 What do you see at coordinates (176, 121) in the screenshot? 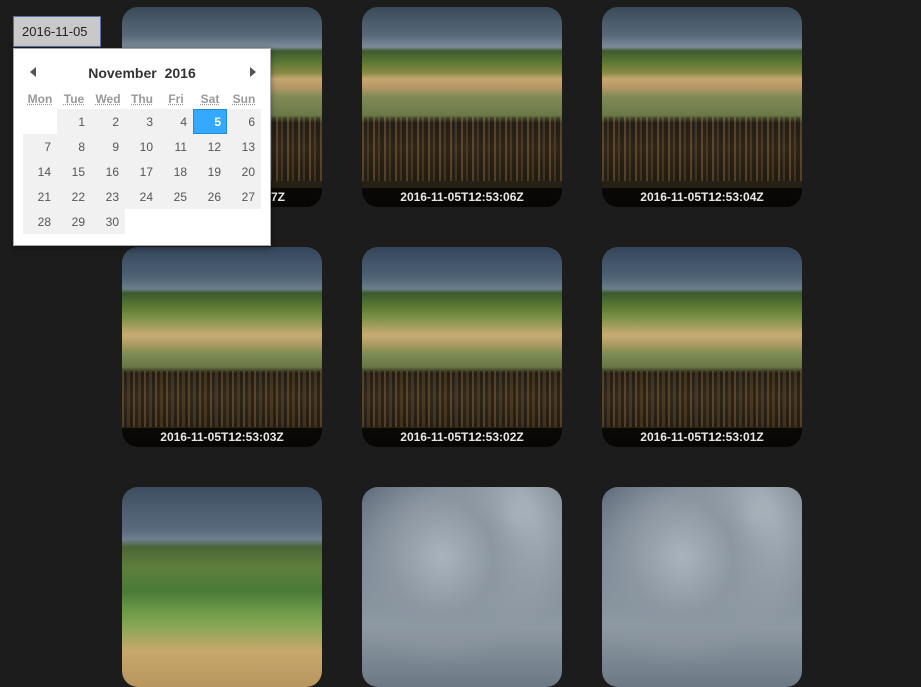
I see `calendar-day: 4` at bounding box center [176, 121].